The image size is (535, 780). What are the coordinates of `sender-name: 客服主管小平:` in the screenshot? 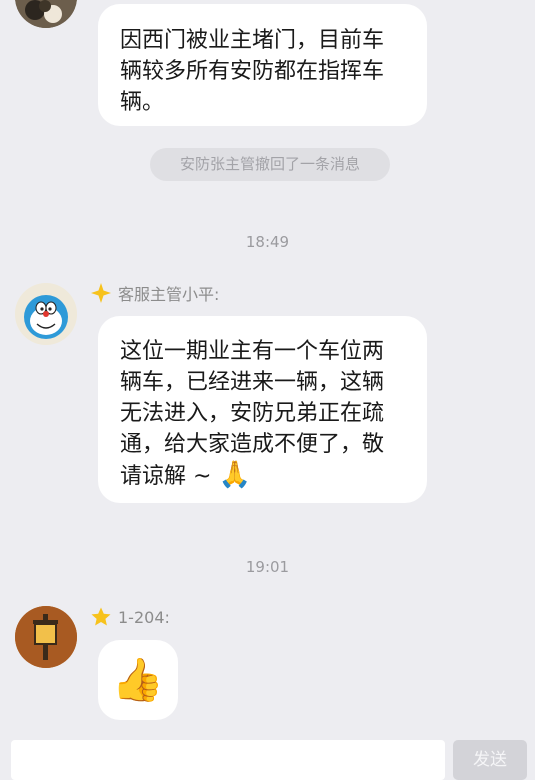 It's located at (154, 293).